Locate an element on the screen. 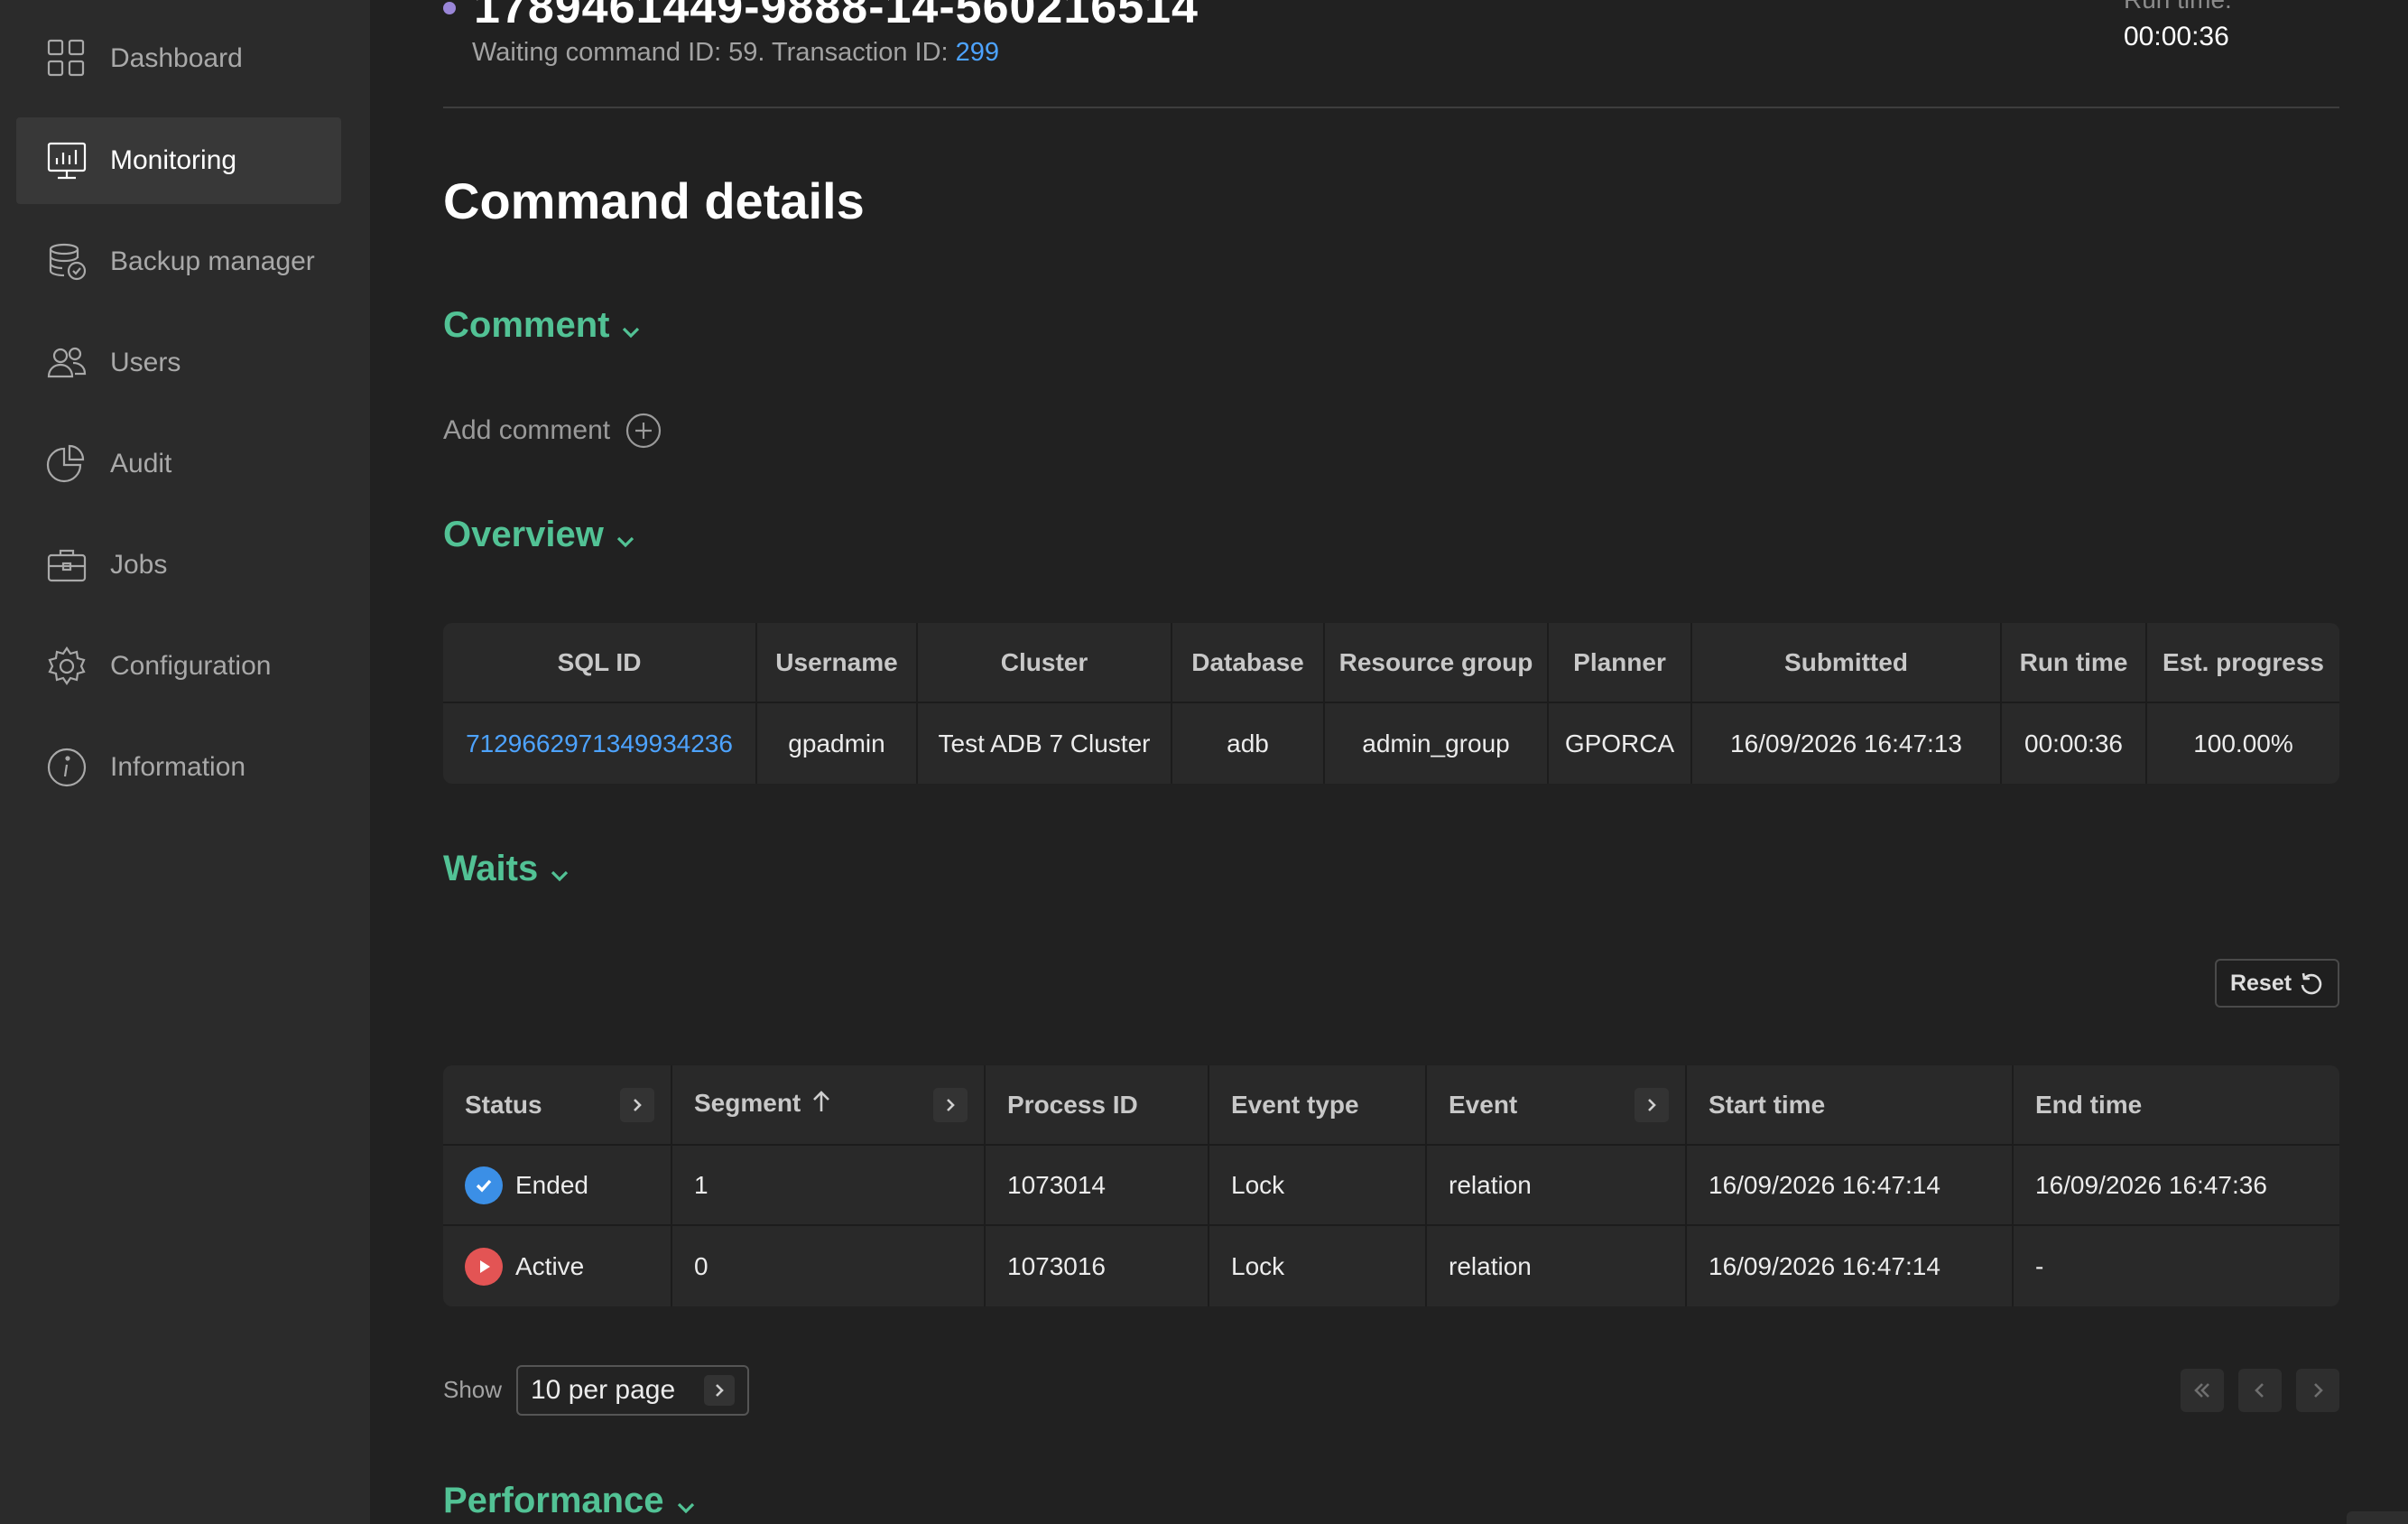  column-header-segment: Segment is located at coordinates (829, 1105).